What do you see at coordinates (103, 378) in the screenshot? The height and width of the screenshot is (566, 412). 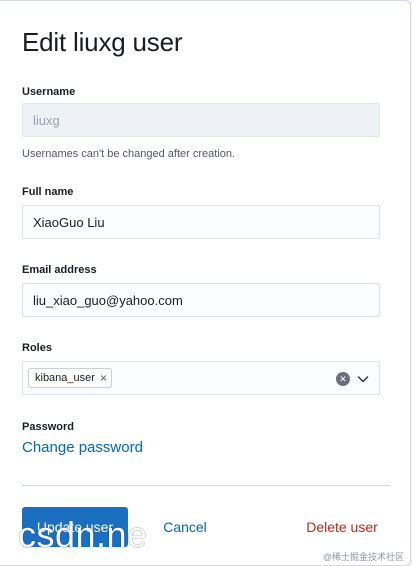 I see `remove-role-icon: ×` at bounding box center [103, 378].